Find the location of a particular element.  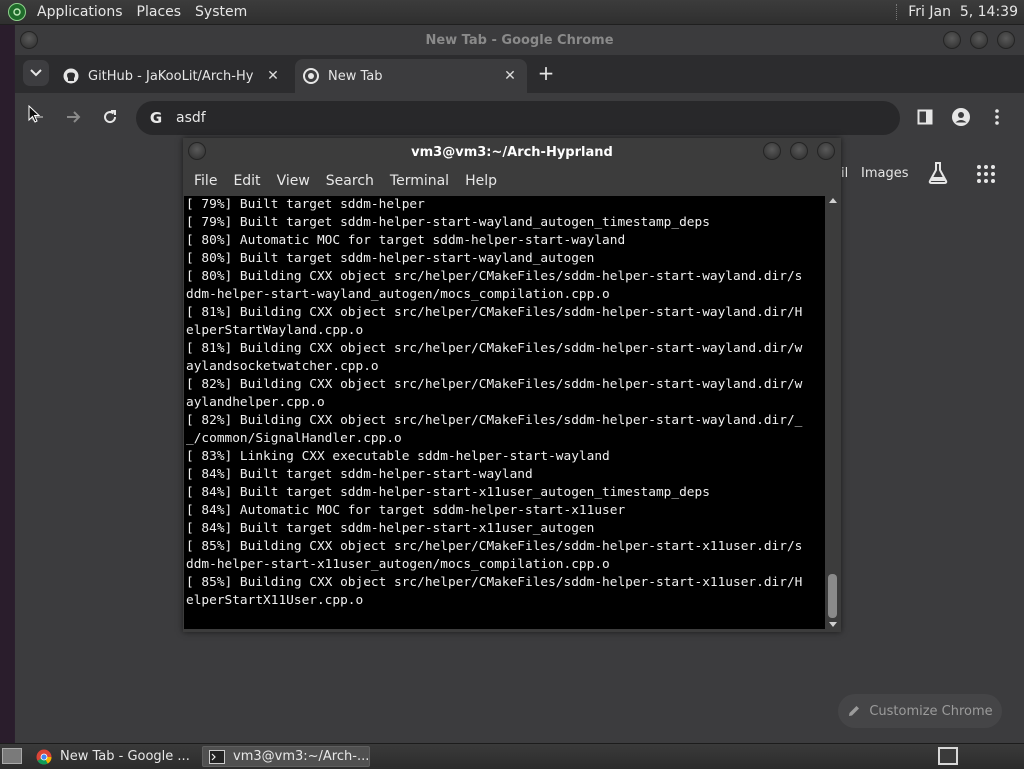

scroll-up-icon is located at coordinates (833, 200).